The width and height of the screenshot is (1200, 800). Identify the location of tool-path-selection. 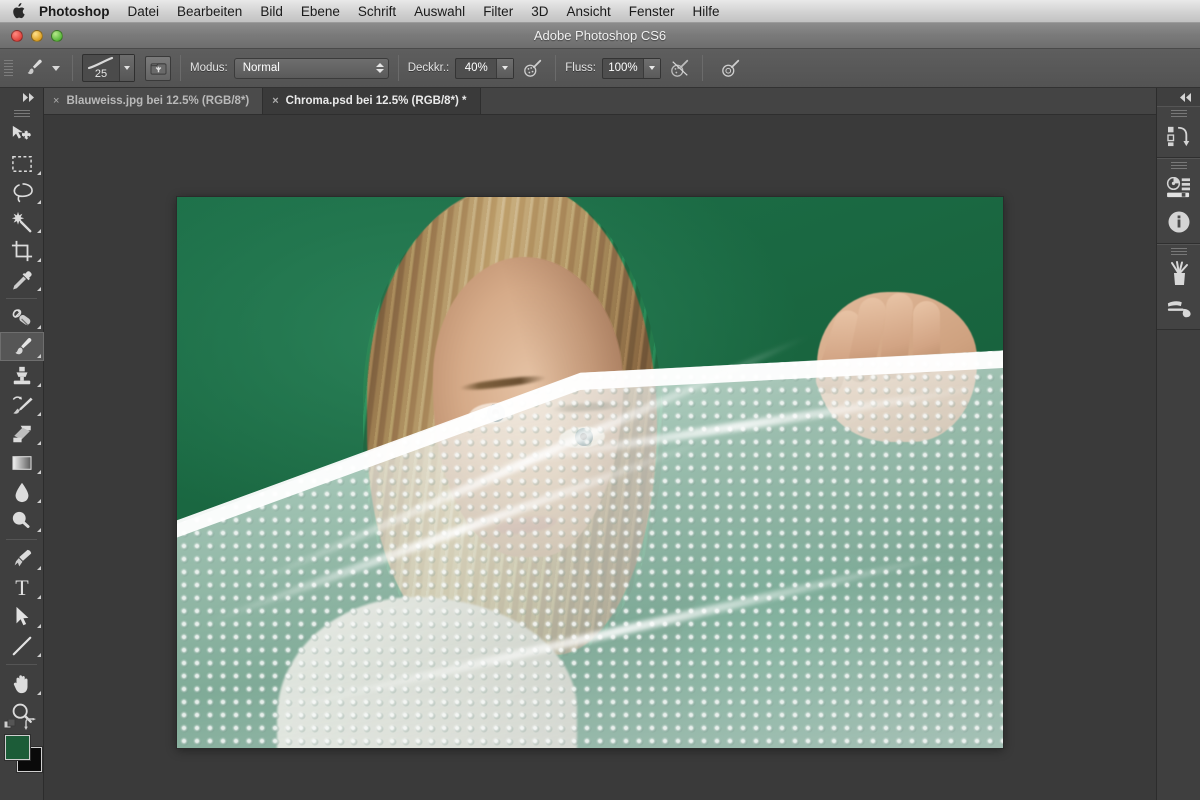
(22, 616).